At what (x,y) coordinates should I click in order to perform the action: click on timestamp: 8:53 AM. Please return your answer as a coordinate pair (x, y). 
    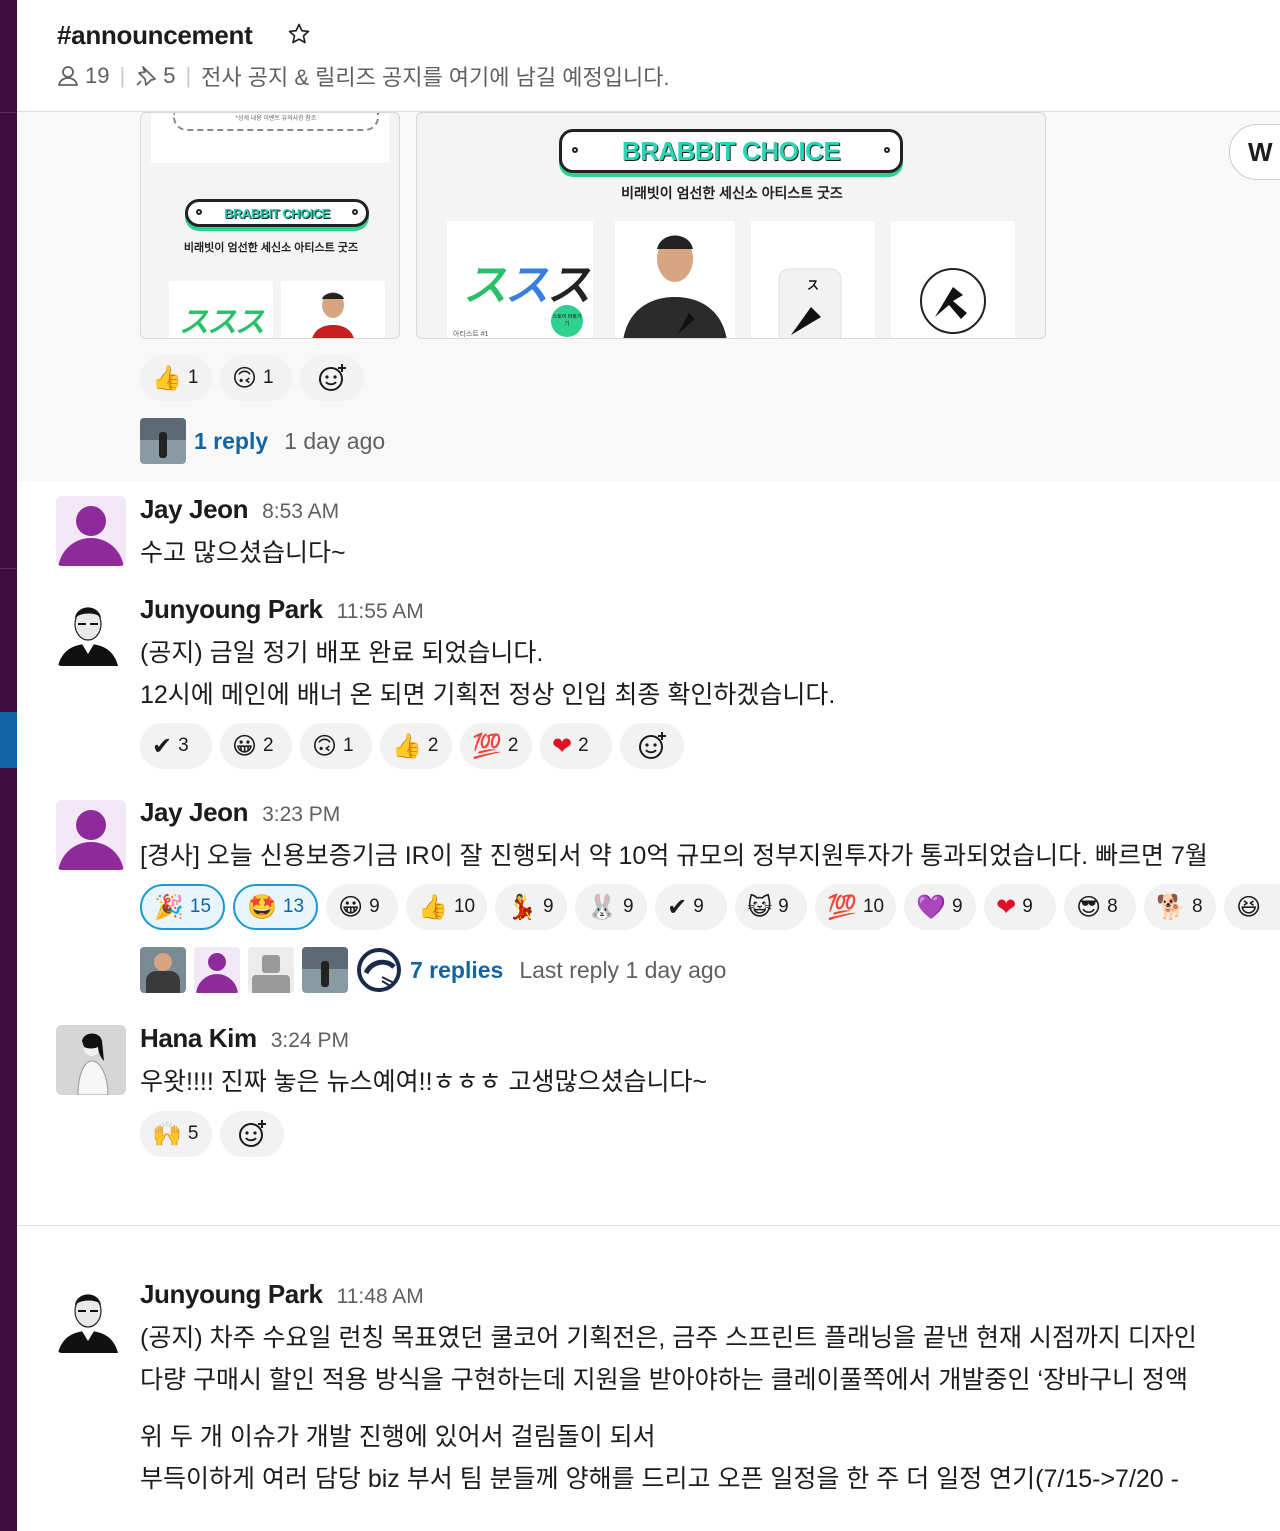
    Looking at the image, I should click on (300, 512).